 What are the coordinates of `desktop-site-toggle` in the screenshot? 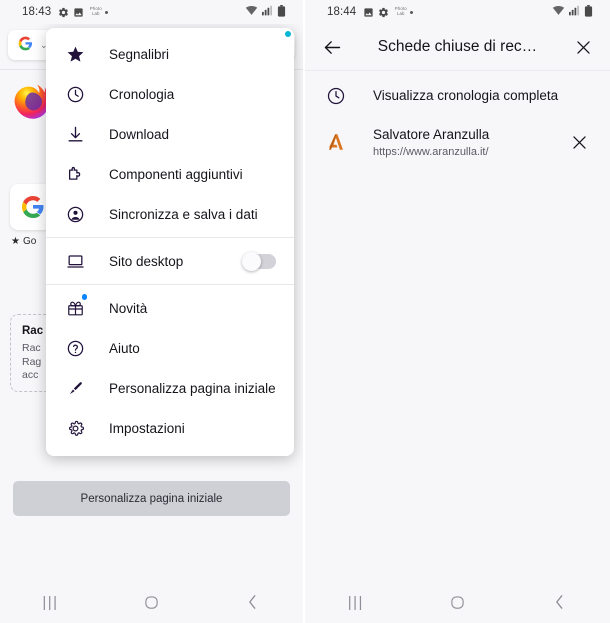 It's located at (259, 261).